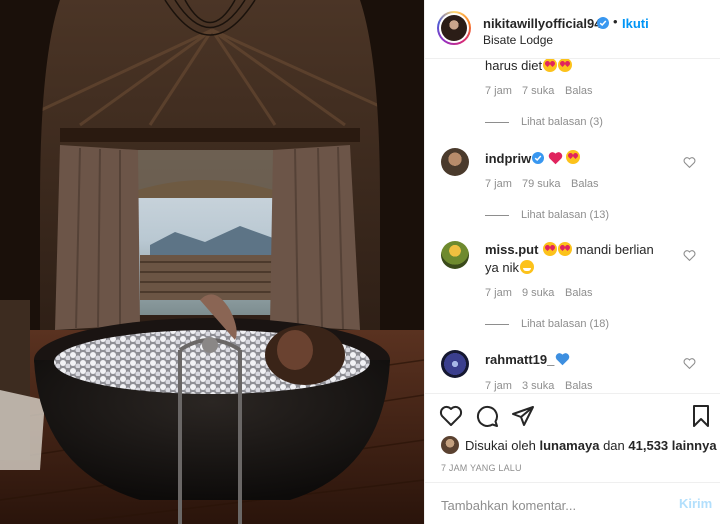 This screenshot has height=526, width=720. What do you see at coordinates (450, 445) in the screenshot?
I see `liker-avatar` at bounding box center [450, 445].